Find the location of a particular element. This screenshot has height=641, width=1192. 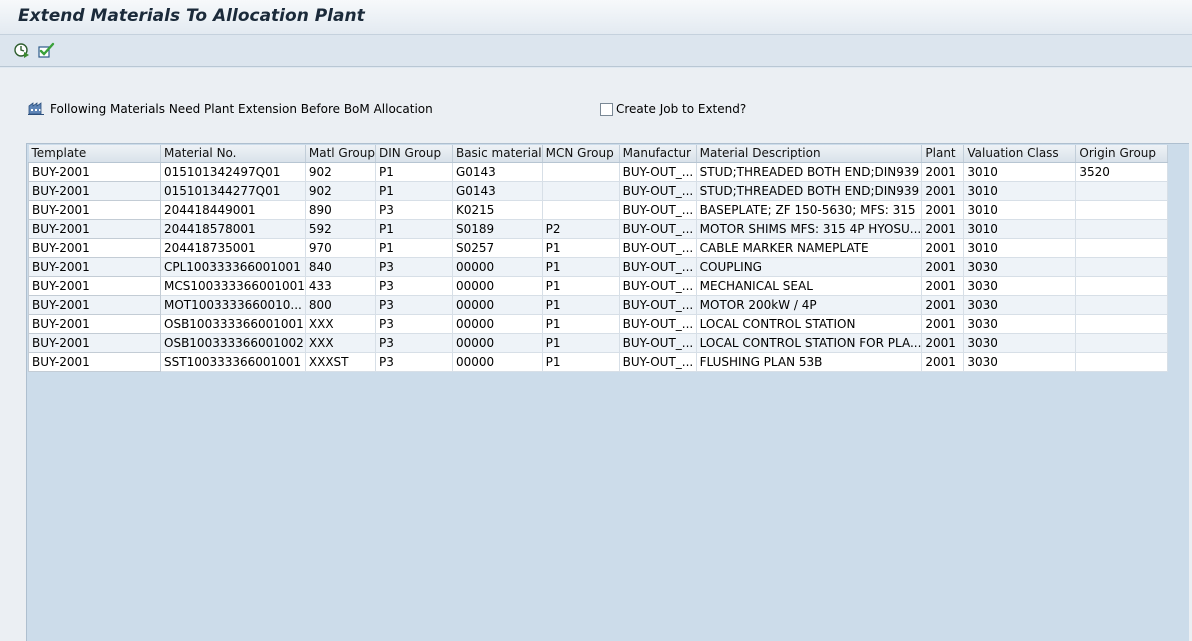

create-job-label: Create Job to Extend? is located at coordinates (681, 109).